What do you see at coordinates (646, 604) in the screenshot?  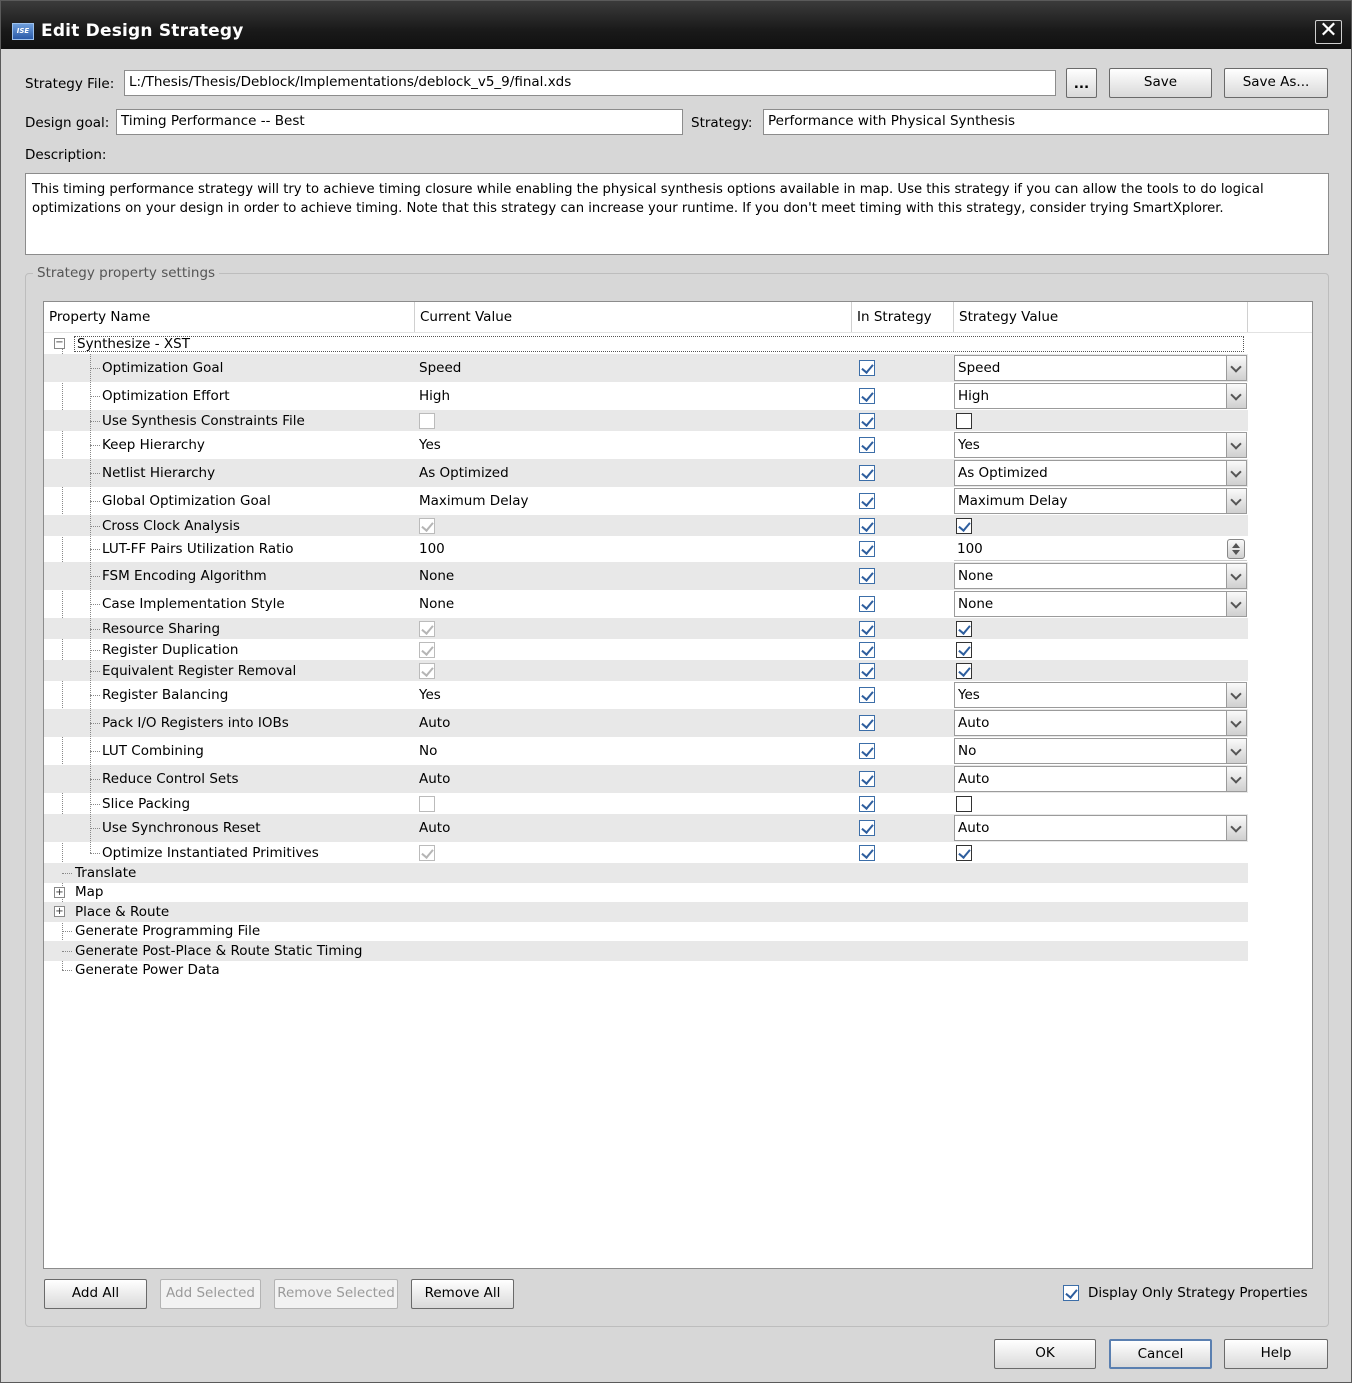 I see `table-row: Case Implementation Style None None` at bounding box center [646, 604].